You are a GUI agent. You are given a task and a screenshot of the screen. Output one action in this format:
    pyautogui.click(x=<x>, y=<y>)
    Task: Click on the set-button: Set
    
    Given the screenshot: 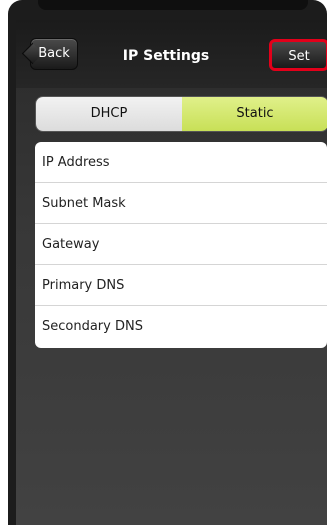 What is the action you would take?
    pyautogui.click(x=298, y=55)
    